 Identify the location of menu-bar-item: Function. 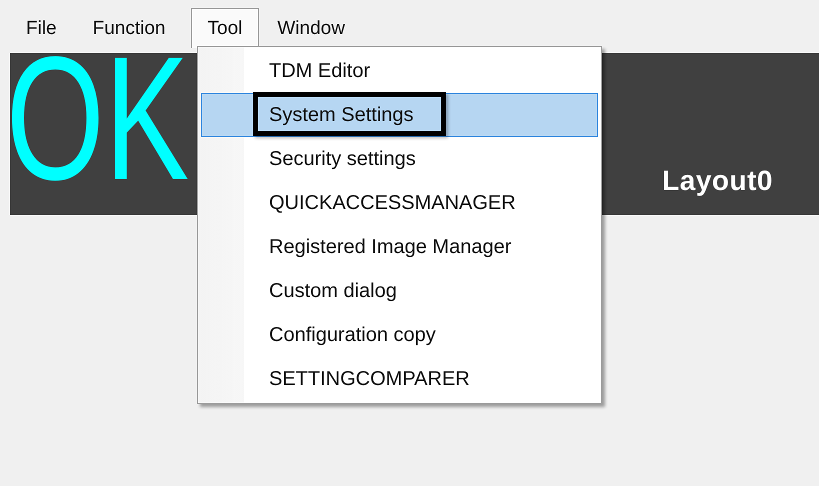
(129, 28).